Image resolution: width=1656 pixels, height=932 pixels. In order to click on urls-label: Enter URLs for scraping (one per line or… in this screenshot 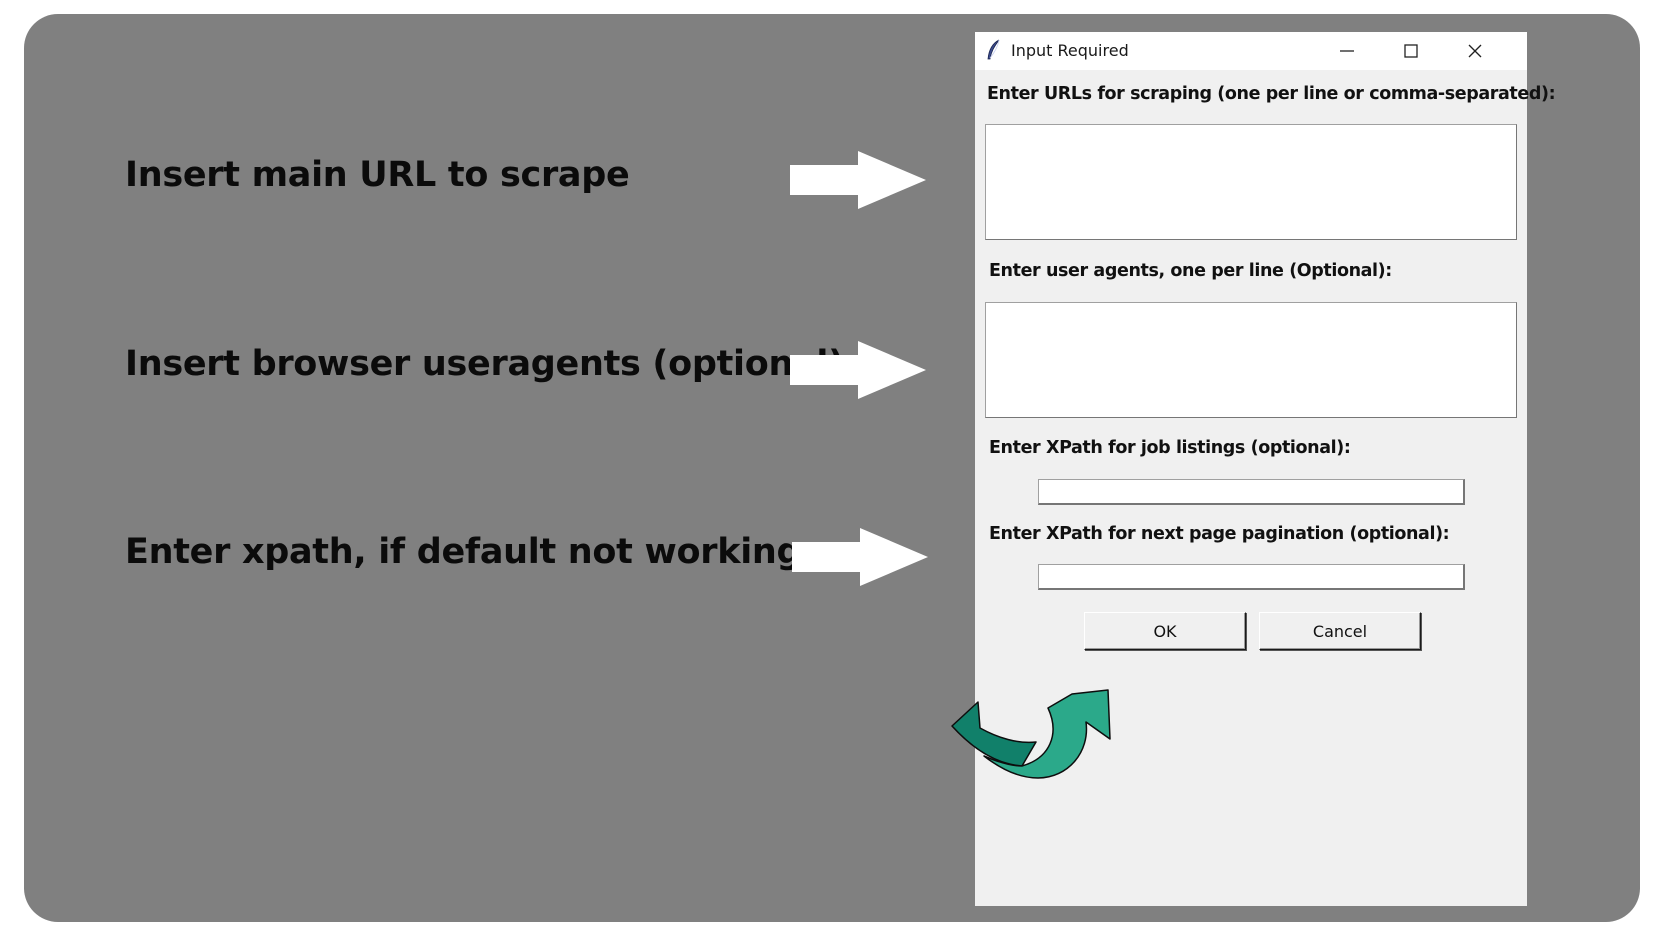, I will do `click(1271, 94)`.